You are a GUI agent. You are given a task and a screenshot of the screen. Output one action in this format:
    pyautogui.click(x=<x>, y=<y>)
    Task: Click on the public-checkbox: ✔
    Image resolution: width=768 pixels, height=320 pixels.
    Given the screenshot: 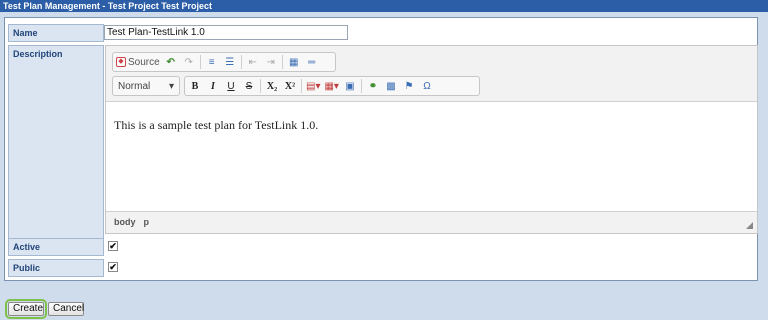 What is the action you would take?
    pyautogui.click(x=114, y=268)
    